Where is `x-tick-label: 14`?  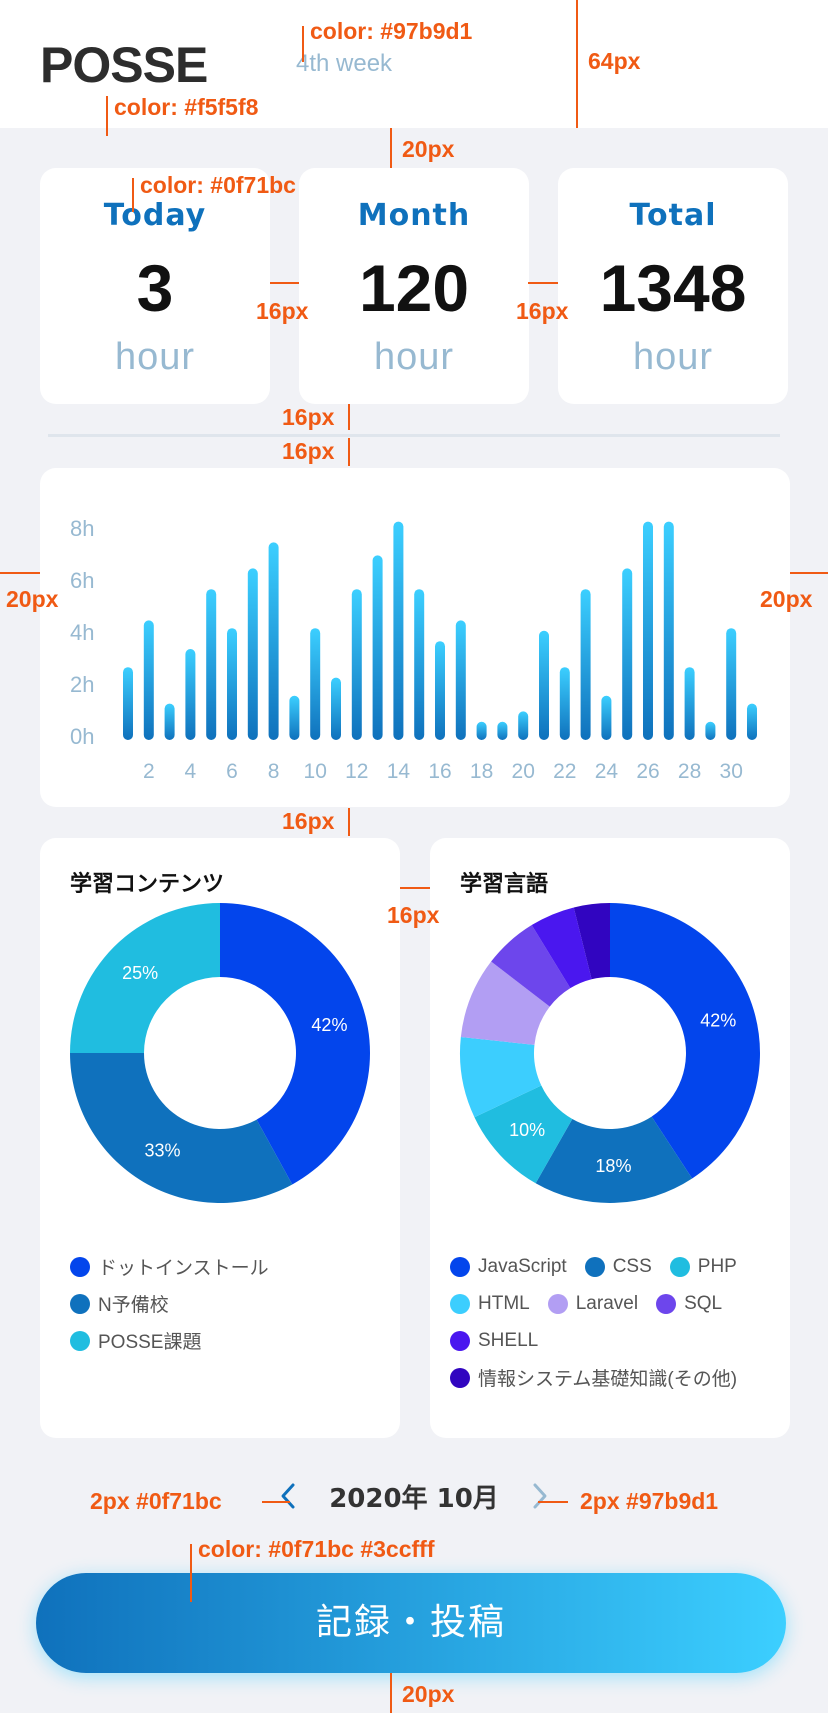 x-tick-label: 14 is located at coordinates (399, 771).